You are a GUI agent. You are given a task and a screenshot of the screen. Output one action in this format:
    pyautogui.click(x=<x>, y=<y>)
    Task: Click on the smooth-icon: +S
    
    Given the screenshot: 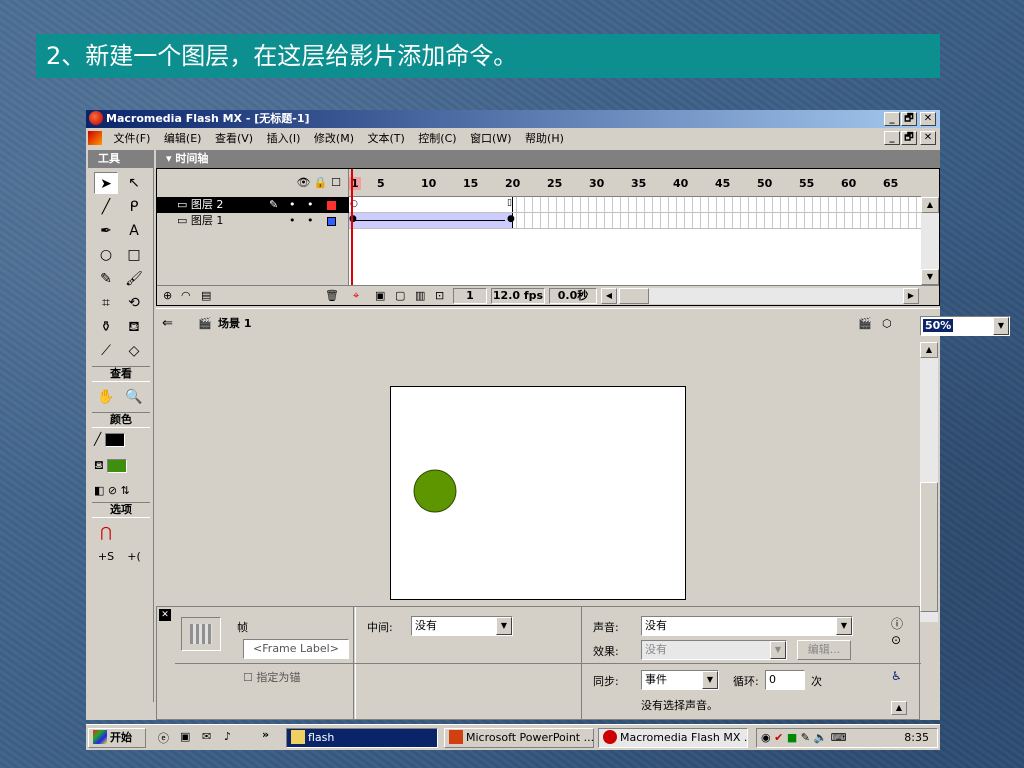 What is the action you would take?
    pyautogui.click(x=106, y=557)
    